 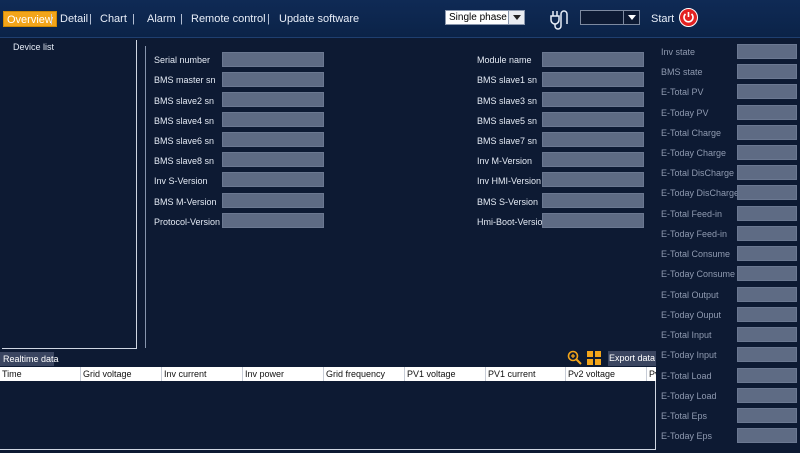 What do you see at coordinates (508, 202) in the screenshot?
I see `bms-s-version-label: BMS S-Version` at bounding box center [508, 202].